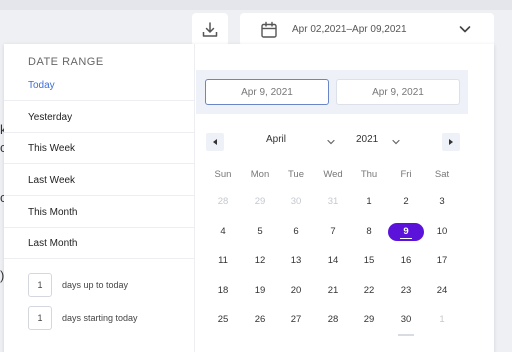 The image size is (512, 352). Describe the element at coordinates (95, 285) in the screenshot. I see `days-up-to-today-label: days up to today` at that location.